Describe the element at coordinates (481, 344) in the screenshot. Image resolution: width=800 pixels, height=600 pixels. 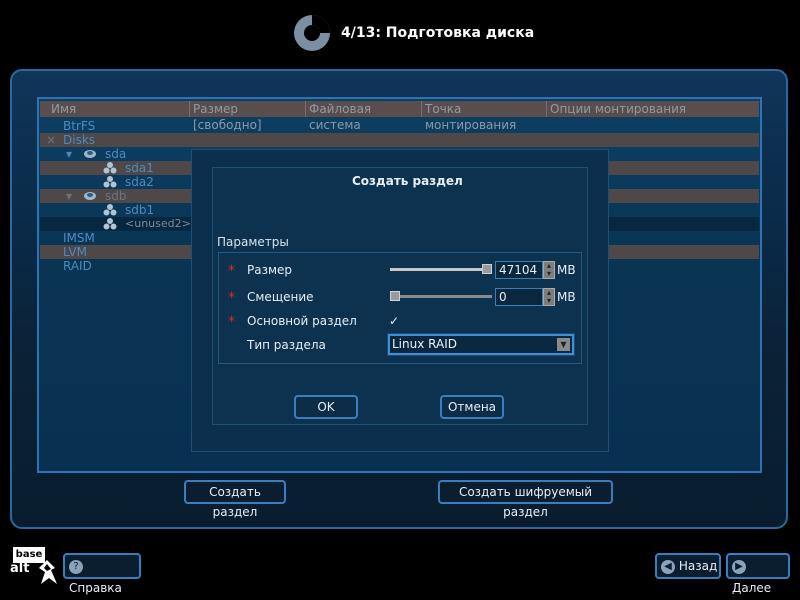
I see `partition-type-select: Linux RAID ▼` at that location.